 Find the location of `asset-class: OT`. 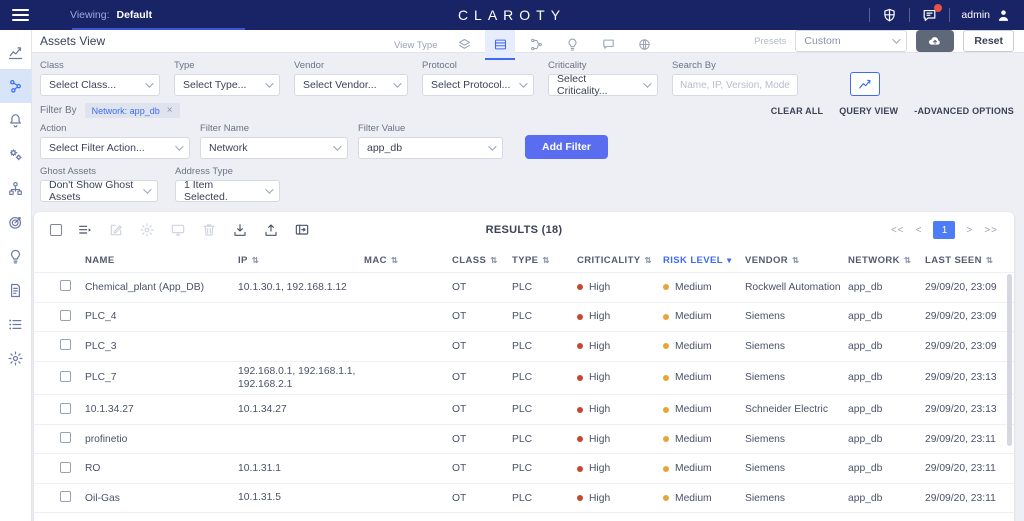

asset-class: OT is located at coordinates (459, 439).